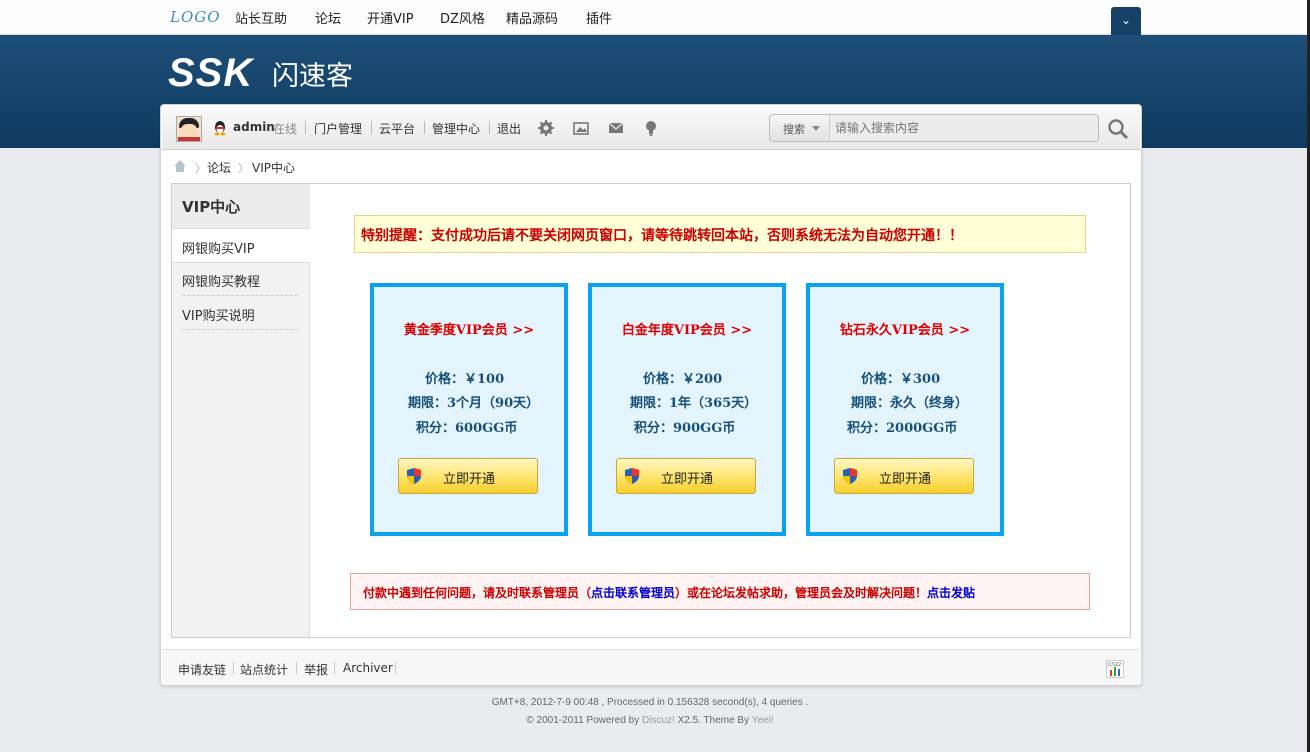 Image resolution: width=1310 pixels, height=752 pixels. Describe the element at coordinates (195, 17) in the screenshot. I see `site-logo-small: LOGO` at that location.